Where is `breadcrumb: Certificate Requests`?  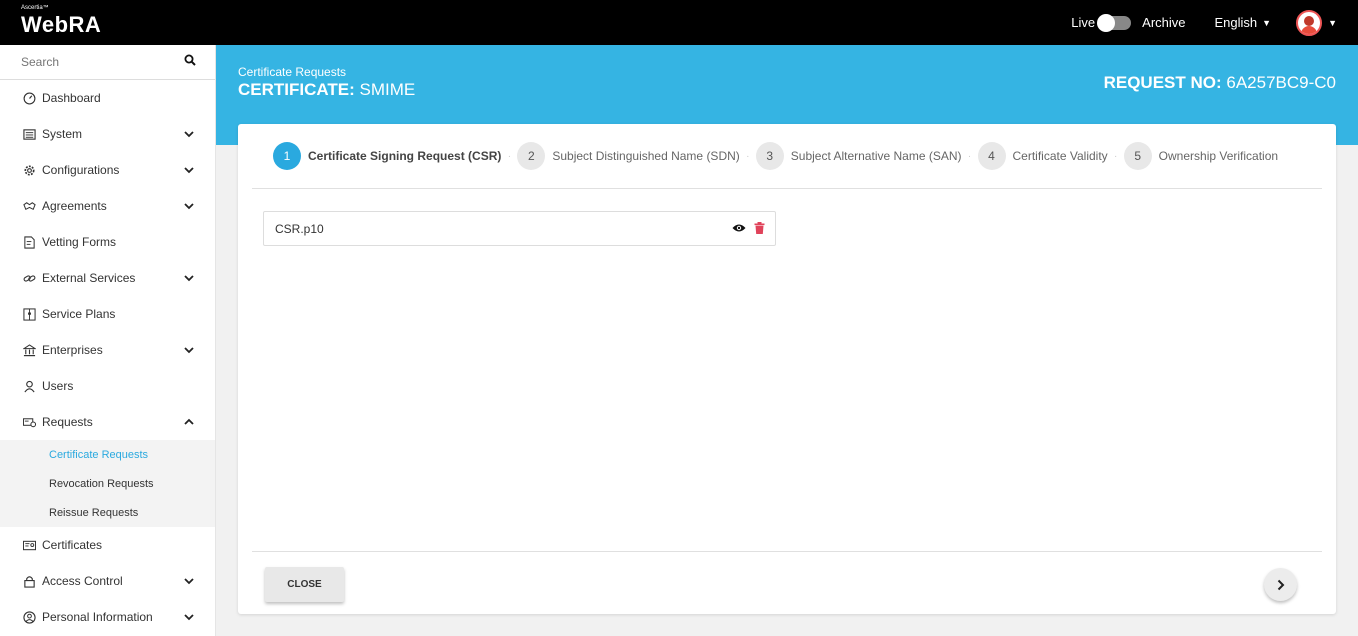 breadcrumb: Certificate Requests is located at coordinates (292, 72).